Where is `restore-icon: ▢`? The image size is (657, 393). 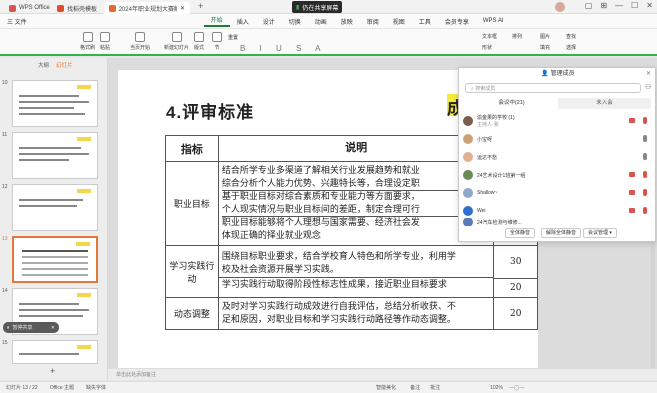
restore-icon: ▢ is located at coordinates (589, 5).